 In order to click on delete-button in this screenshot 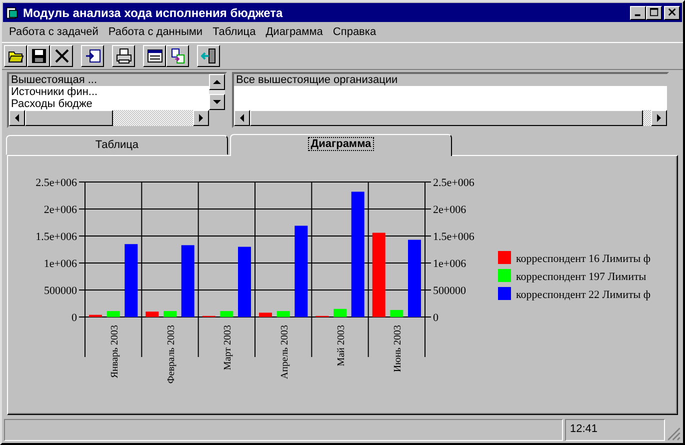, I will do `click(61, 56)`.